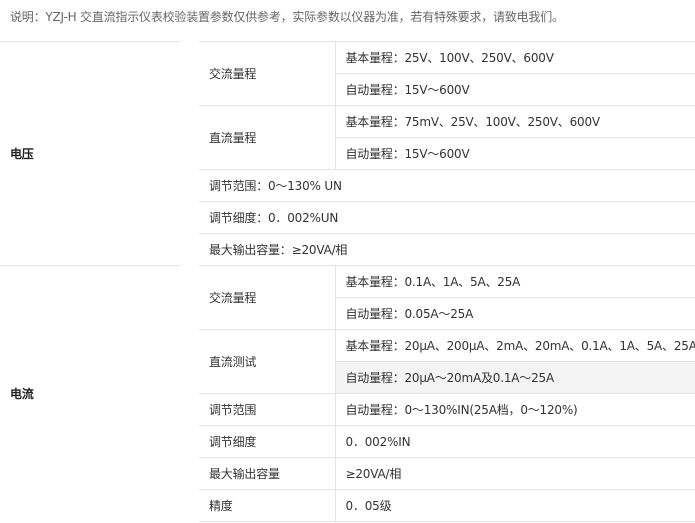 The height and width of the screenshot is (523, 695). I want to click on voltage-ac-basic: 基本量程：25V、100V、250V、600V, so click(514, 57).